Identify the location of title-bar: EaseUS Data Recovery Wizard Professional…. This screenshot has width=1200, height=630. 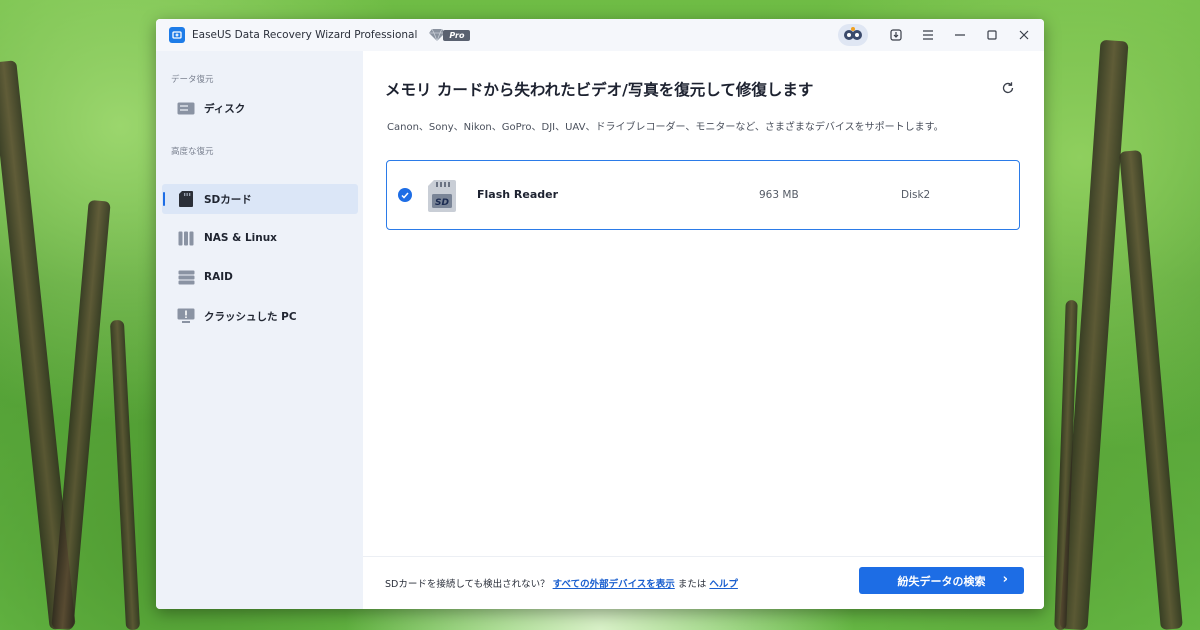
(600, 35).